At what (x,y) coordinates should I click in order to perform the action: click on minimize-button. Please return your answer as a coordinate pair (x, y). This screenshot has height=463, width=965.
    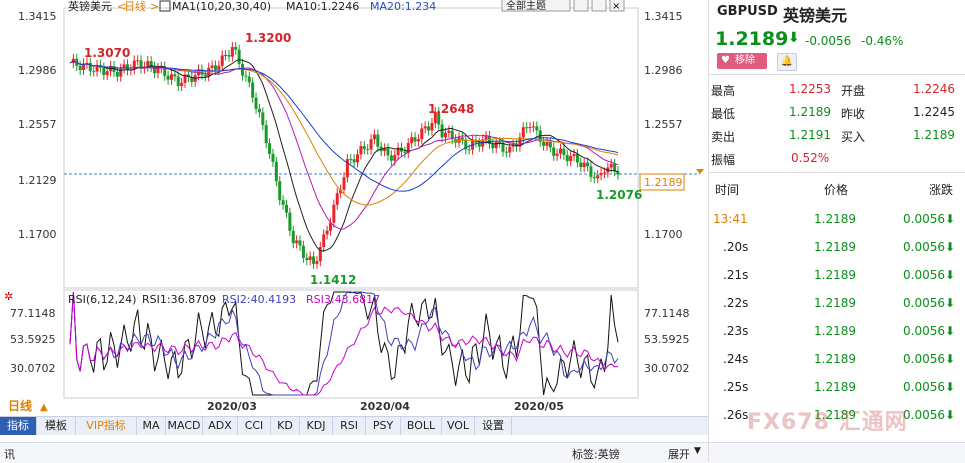
    Looking at the image, I should click on (581, 6).